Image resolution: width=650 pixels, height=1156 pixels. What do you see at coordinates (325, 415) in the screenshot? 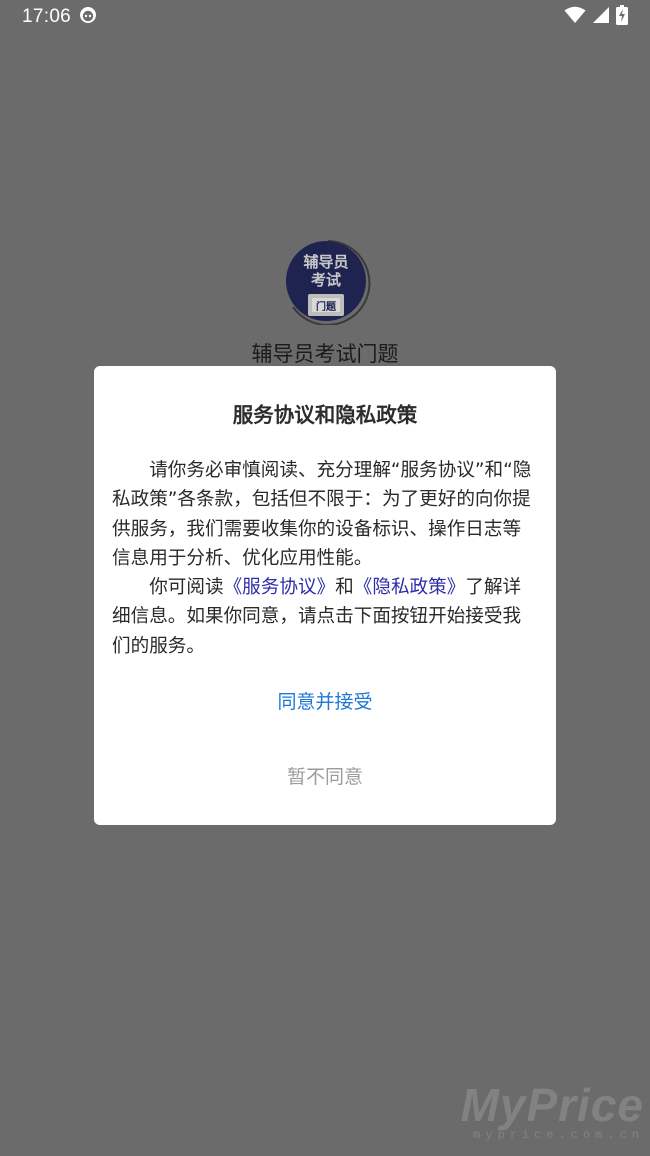
I see `dialog-title: 服务协议和隐私政策` at bounding box center [325, 415].